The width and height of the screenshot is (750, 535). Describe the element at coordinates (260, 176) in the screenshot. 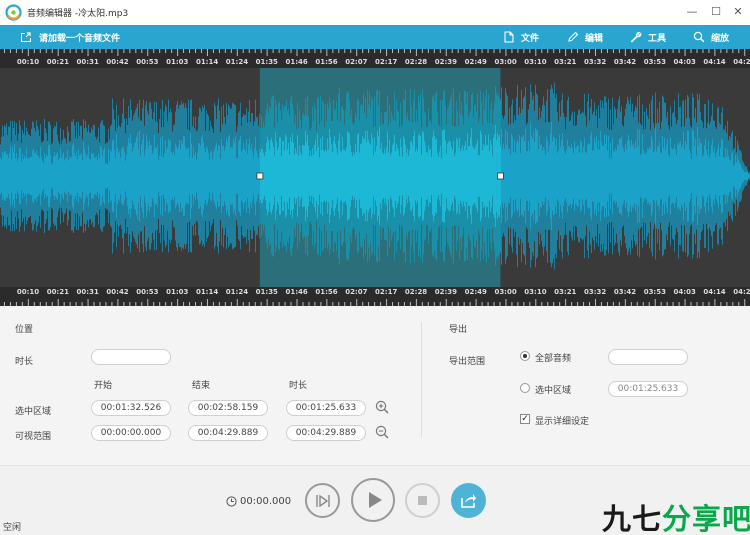

I see `selection-start-handle` at that location.